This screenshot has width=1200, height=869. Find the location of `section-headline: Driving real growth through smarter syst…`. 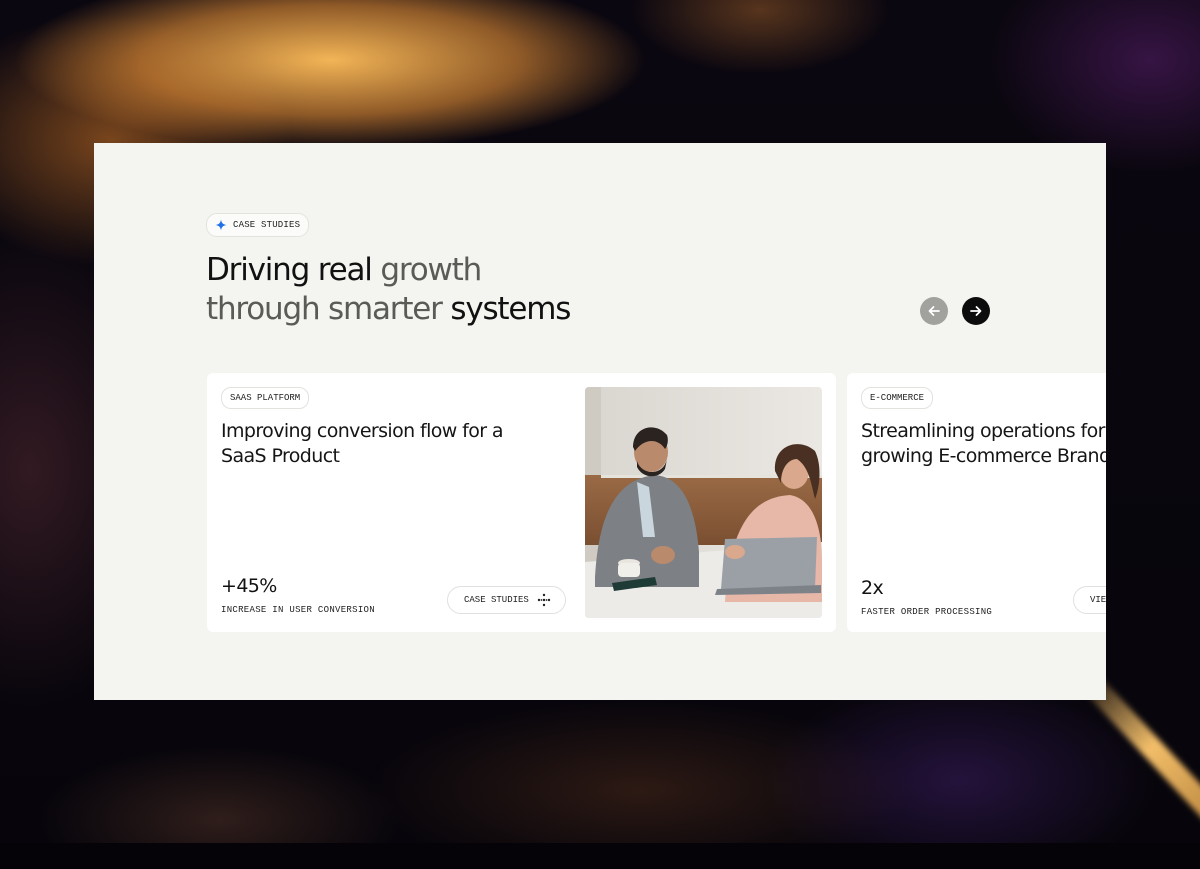

section-headline: Driving real growth through smarter syst… is located at coordinates (388, 290).